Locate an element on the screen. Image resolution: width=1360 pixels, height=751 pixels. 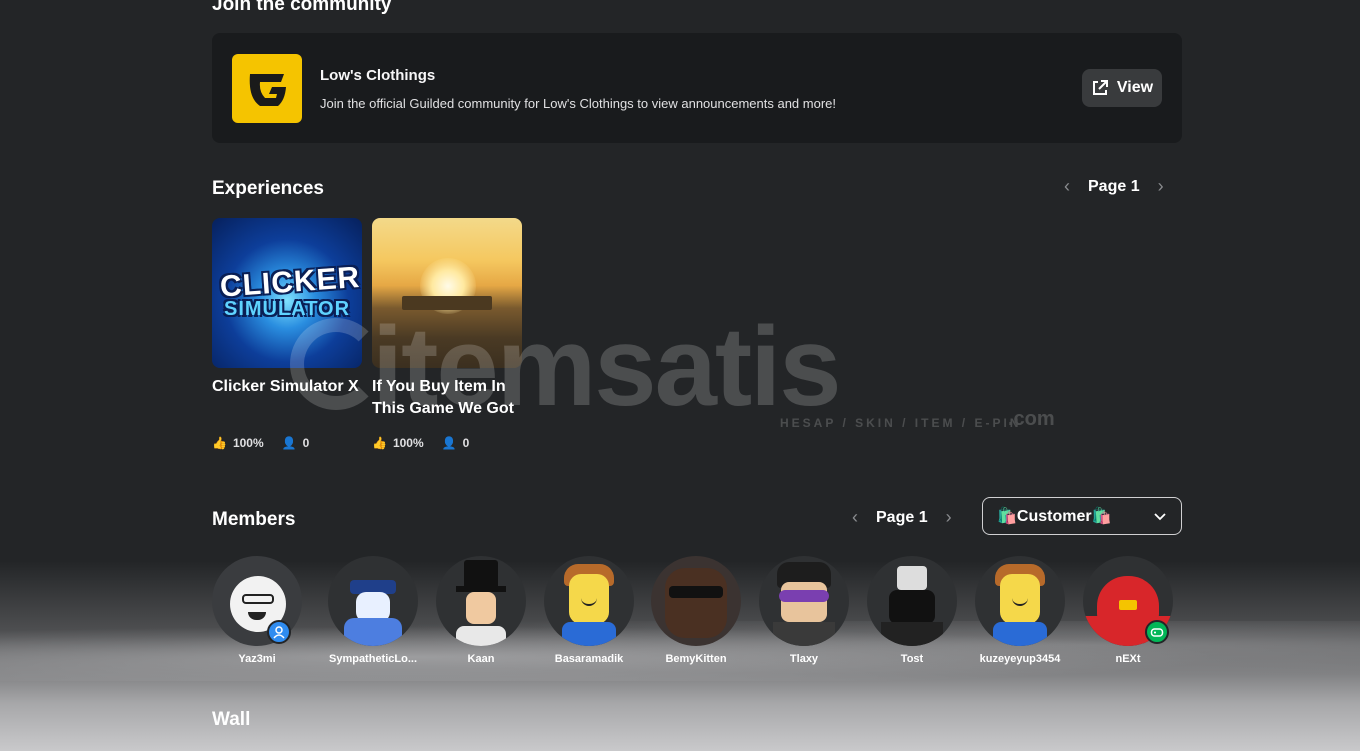
member-item: Kaan is located at coordinates (481, 610).